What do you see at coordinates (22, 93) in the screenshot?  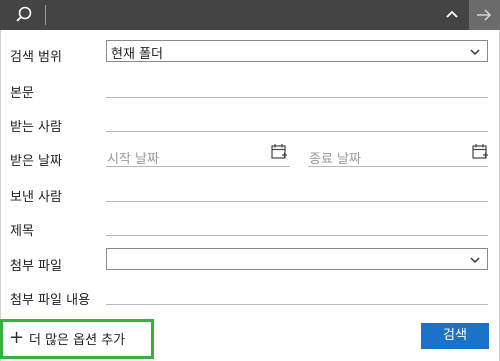 I see `body-label: 본문` at bounding box center [22, 93].